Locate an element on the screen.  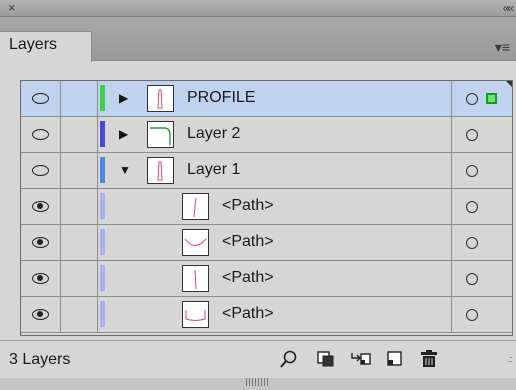
collapse-panel-icon: «« is located at coordinates (508, 8).